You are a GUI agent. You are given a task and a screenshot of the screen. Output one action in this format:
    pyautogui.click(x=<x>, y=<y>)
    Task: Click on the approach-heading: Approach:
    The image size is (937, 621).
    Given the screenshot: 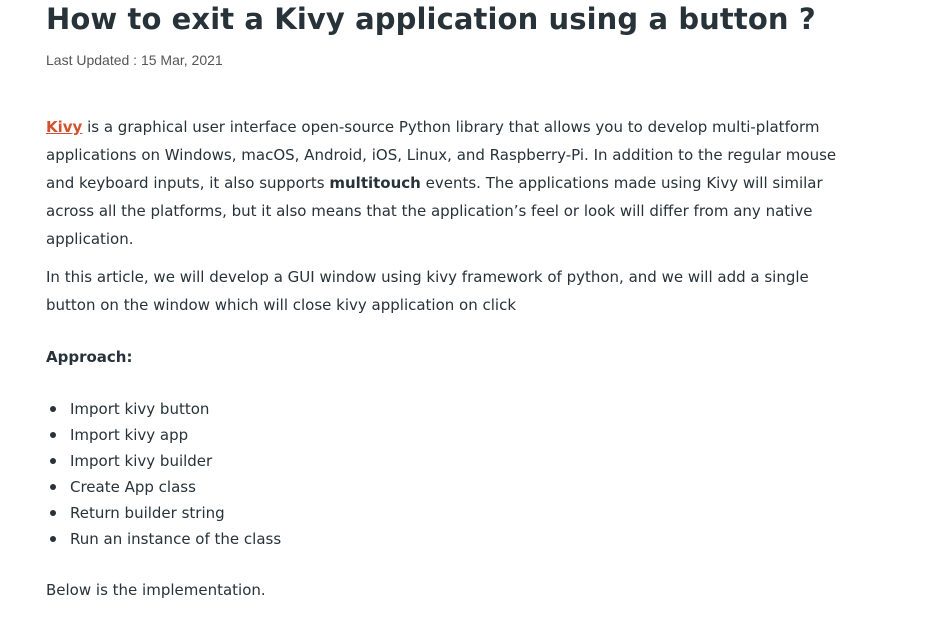 What is the action you would take?
    pyautogui.click(x=89, y=357)
    